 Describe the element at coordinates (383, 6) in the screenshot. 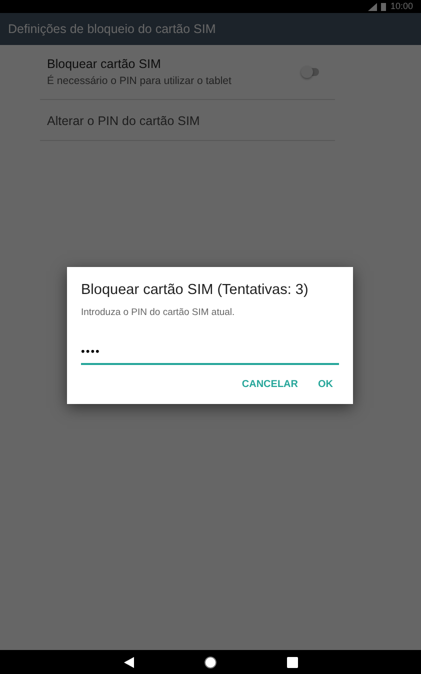

I see `battery-icon` at that location.